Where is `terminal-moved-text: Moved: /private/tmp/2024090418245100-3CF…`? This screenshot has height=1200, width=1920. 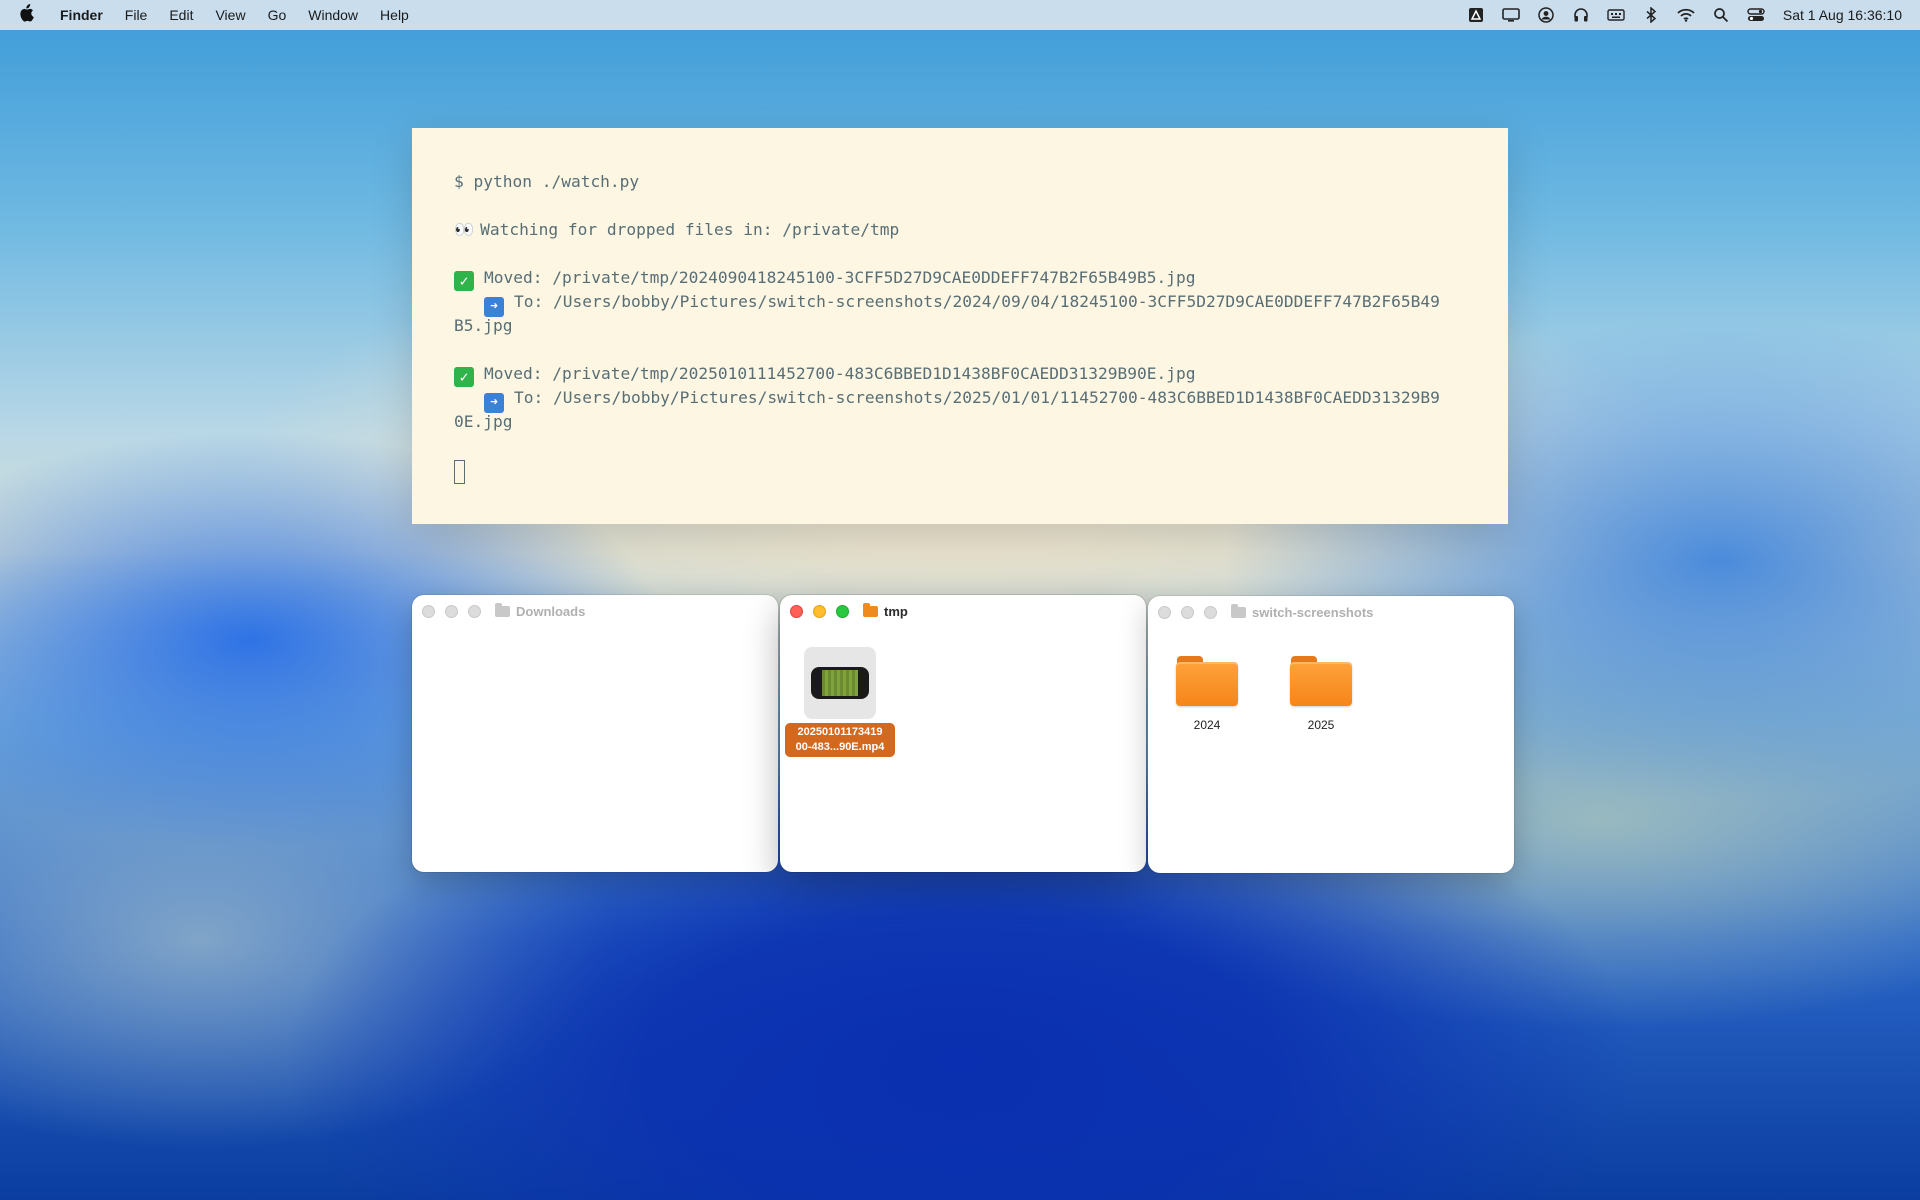 terminal-moved-text: Moved: /private/tmp/2024090418245100-3CF… is located at coordinates (840, 277).